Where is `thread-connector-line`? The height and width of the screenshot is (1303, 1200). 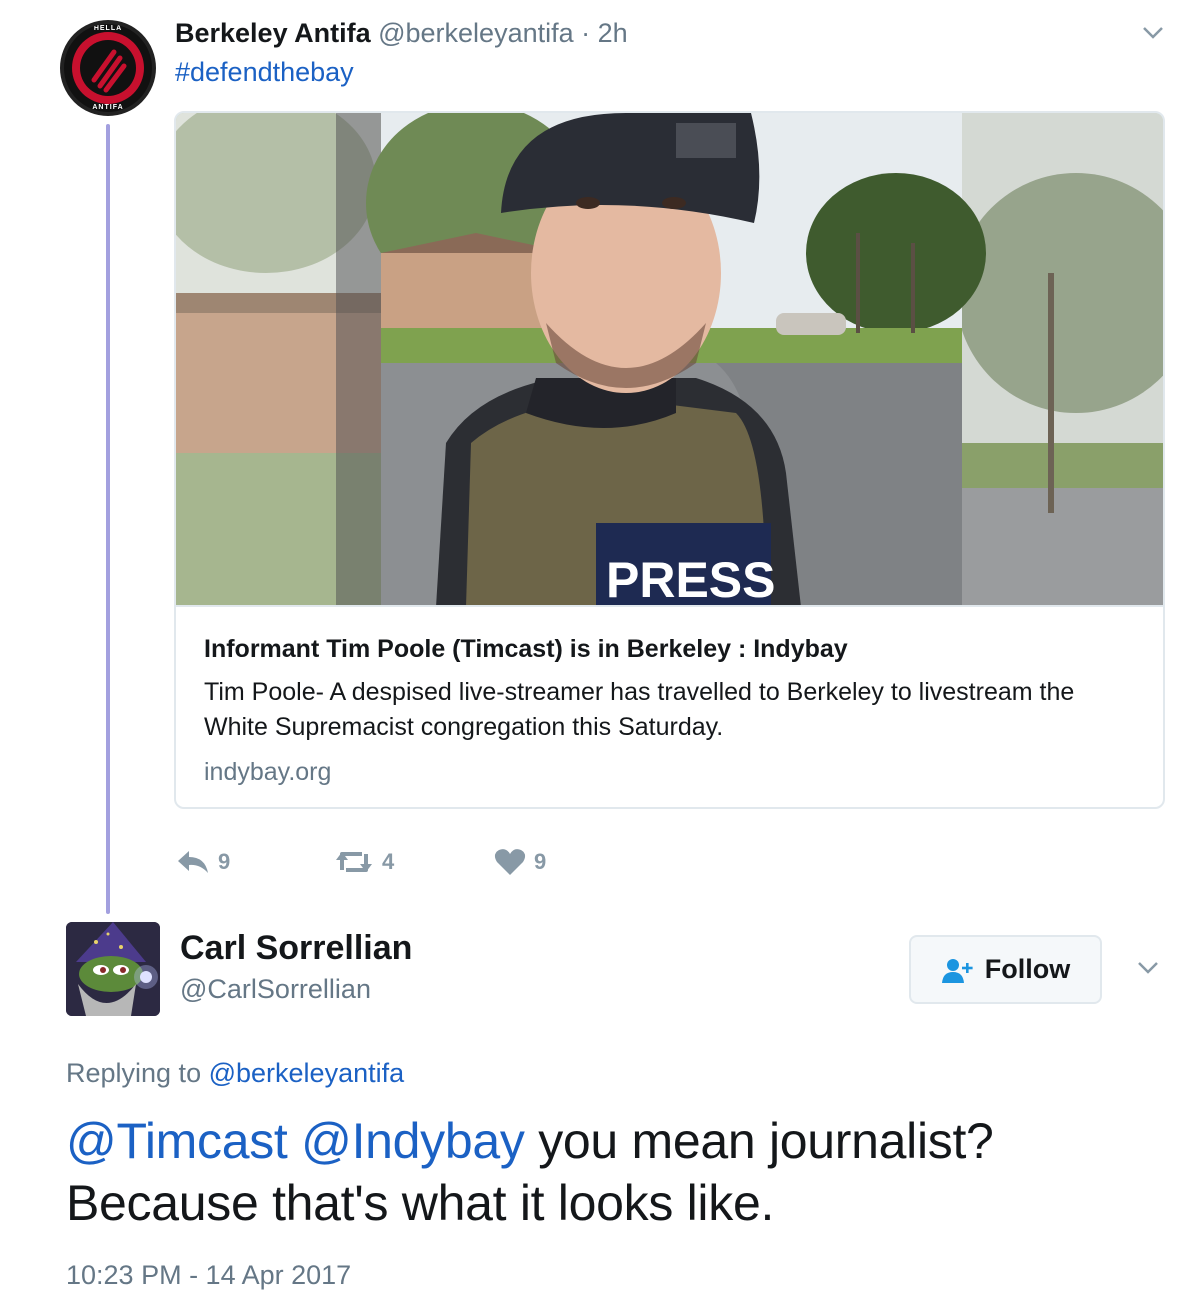 thread-connector-line is located at coordinates (108, 519).